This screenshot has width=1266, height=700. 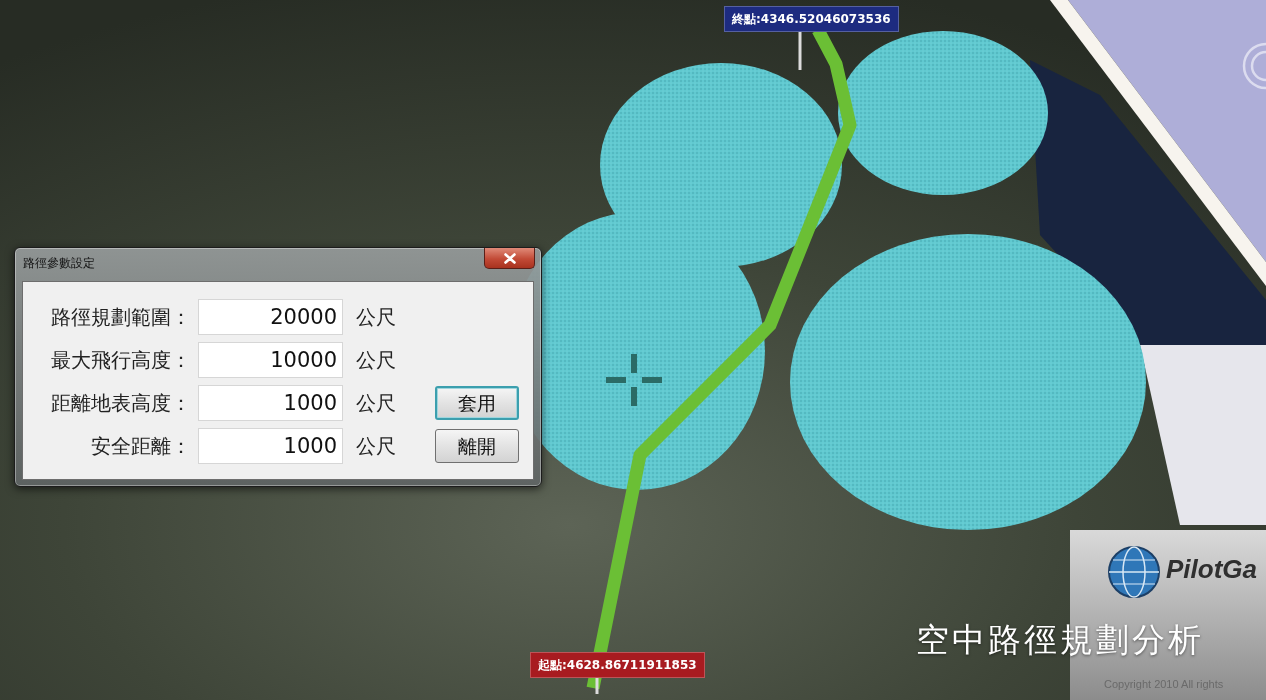 What do you see at coordinates (1254, 66) in the screenshot?
I see `ring-icon` at bounding box center [1254, 66].